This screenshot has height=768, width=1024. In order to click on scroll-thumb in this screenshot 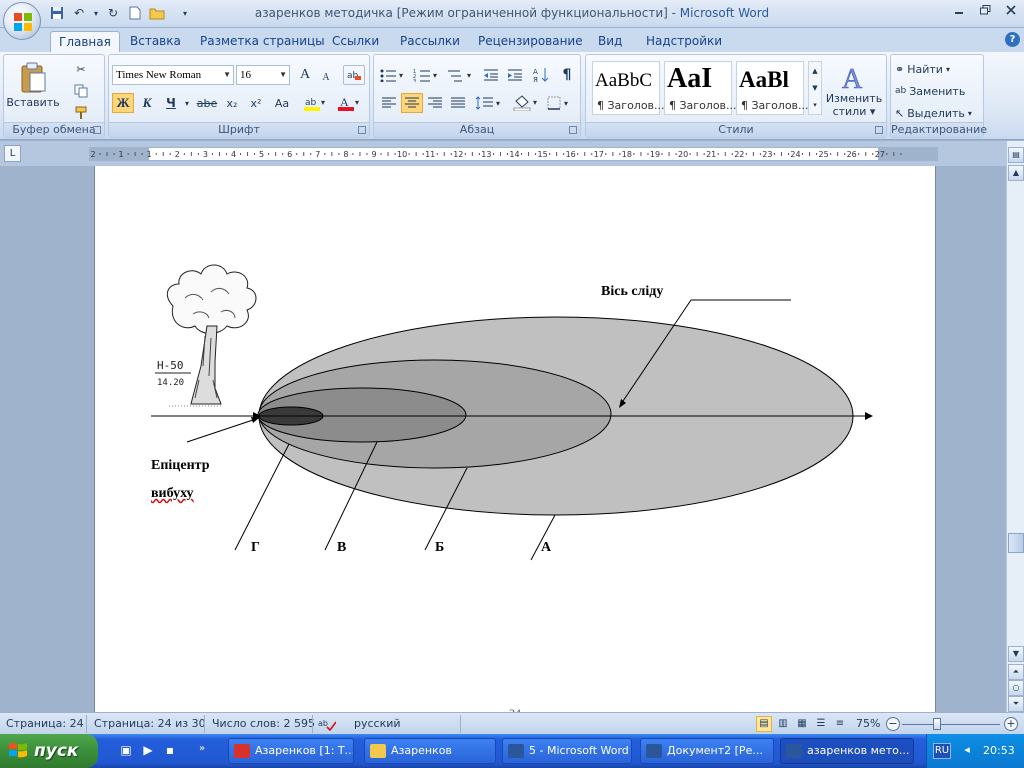, I will do `click(1016, 543)`.